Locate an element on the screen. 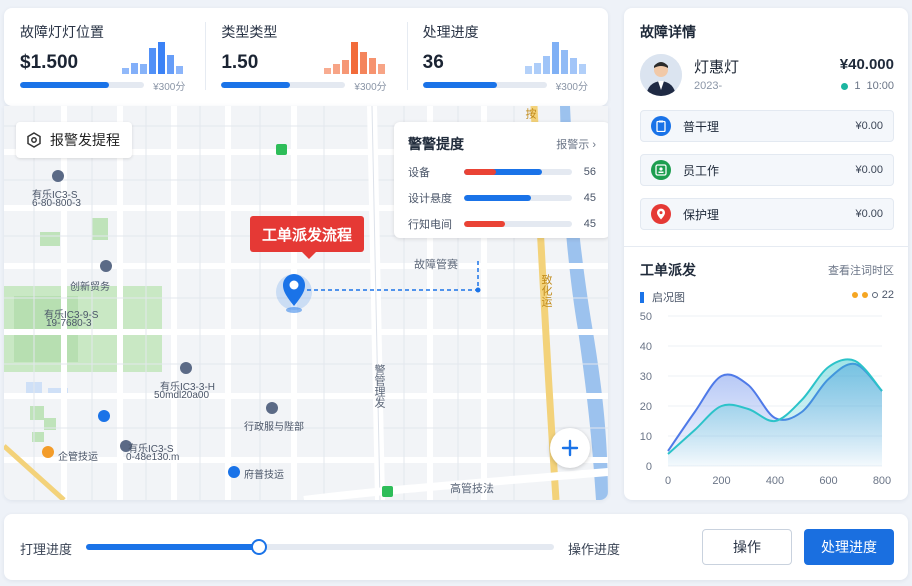  map-poi-label: 19-7680-3 is located at coordinates (69, 323).